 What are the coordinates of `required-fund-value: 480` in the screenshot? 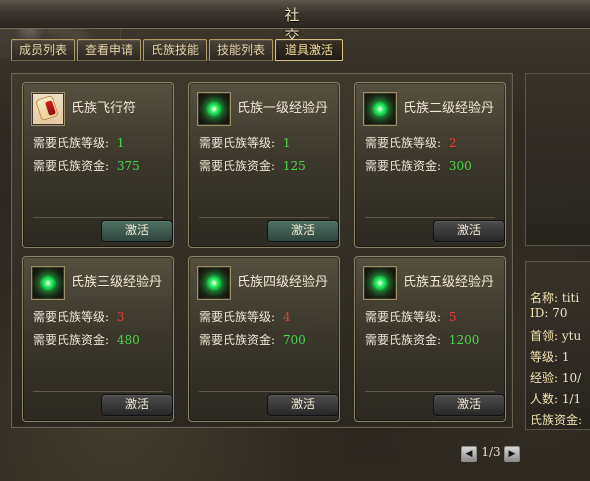 It's located at (128, 340).